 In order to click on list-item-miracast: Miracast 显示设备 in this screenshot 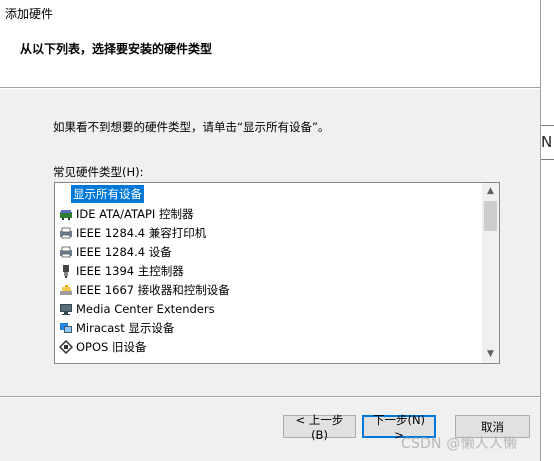, I will do `click(116, 327)`.